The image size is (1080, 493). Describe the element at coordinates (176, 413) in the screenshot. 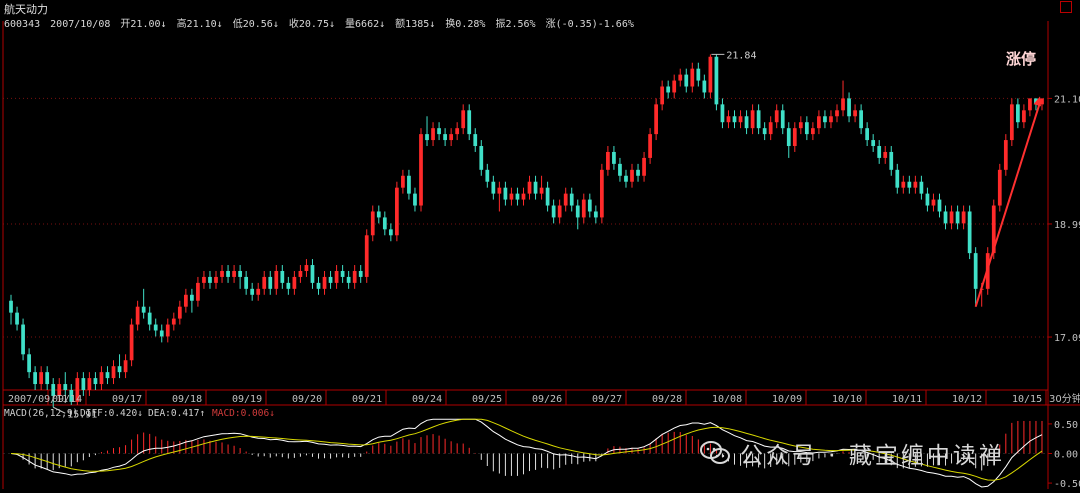

I see `macd-dea: DEA:0.417↑` at that location.